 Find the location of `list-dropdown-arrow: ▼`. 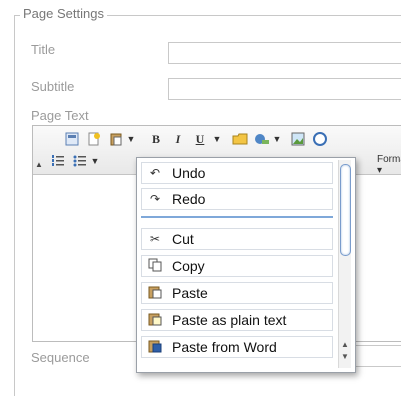

list-dropdown-arrow: ▼ is located at coordinates (95, 161).